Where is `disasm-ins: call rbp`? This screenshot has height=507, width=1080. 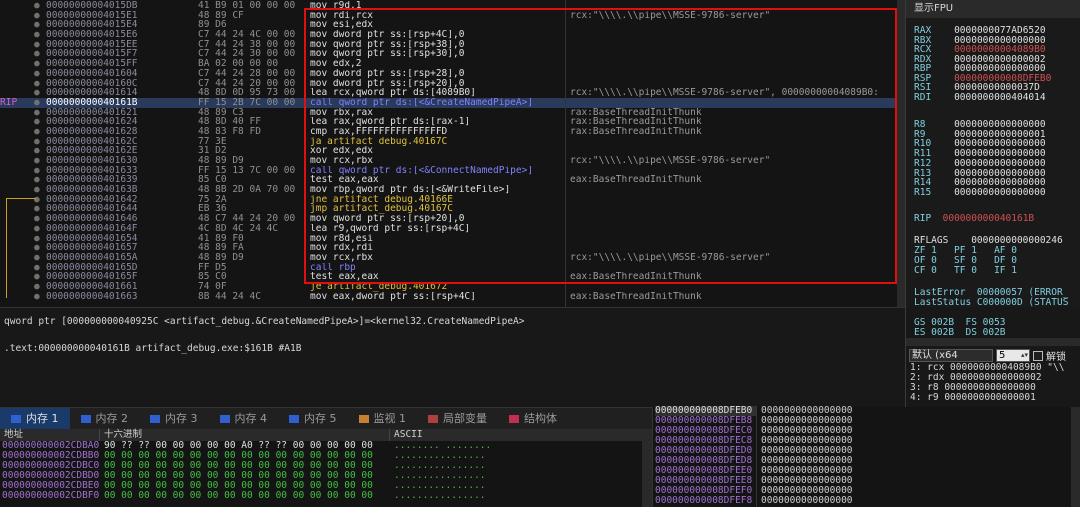 disasm-ins: call rbp is located at coordinates (440, 268).